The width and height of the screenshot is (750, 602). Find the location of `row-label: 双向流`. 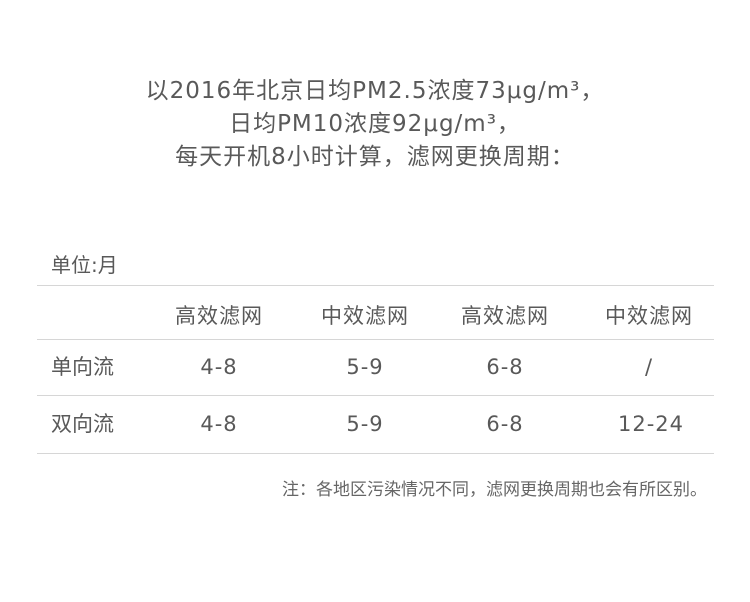

row-label: 双向流 is located at coordinates (82, 424).